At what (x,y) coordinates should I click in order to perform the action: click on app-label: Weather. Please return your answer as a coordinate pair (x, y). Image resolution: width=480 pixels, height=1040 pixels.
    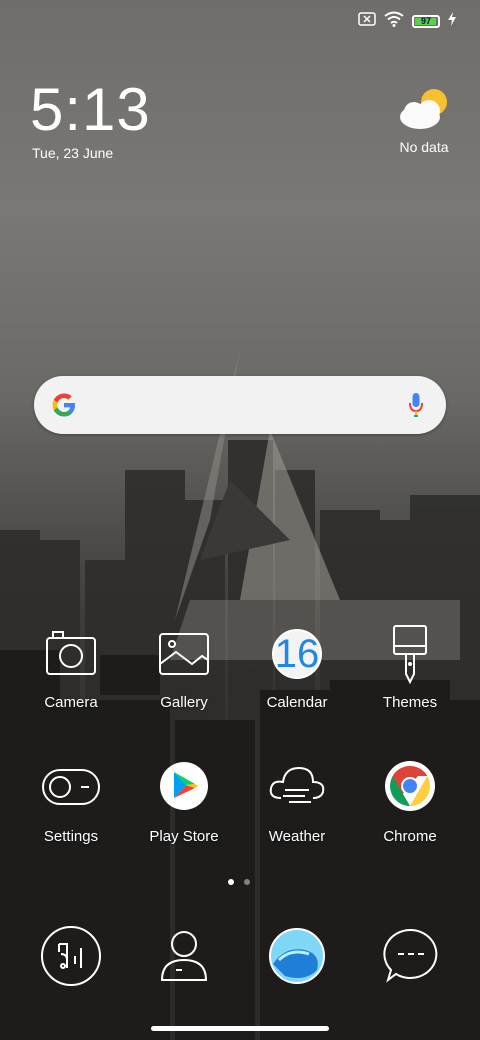
    Looking at the image, I should click on (297, 836).